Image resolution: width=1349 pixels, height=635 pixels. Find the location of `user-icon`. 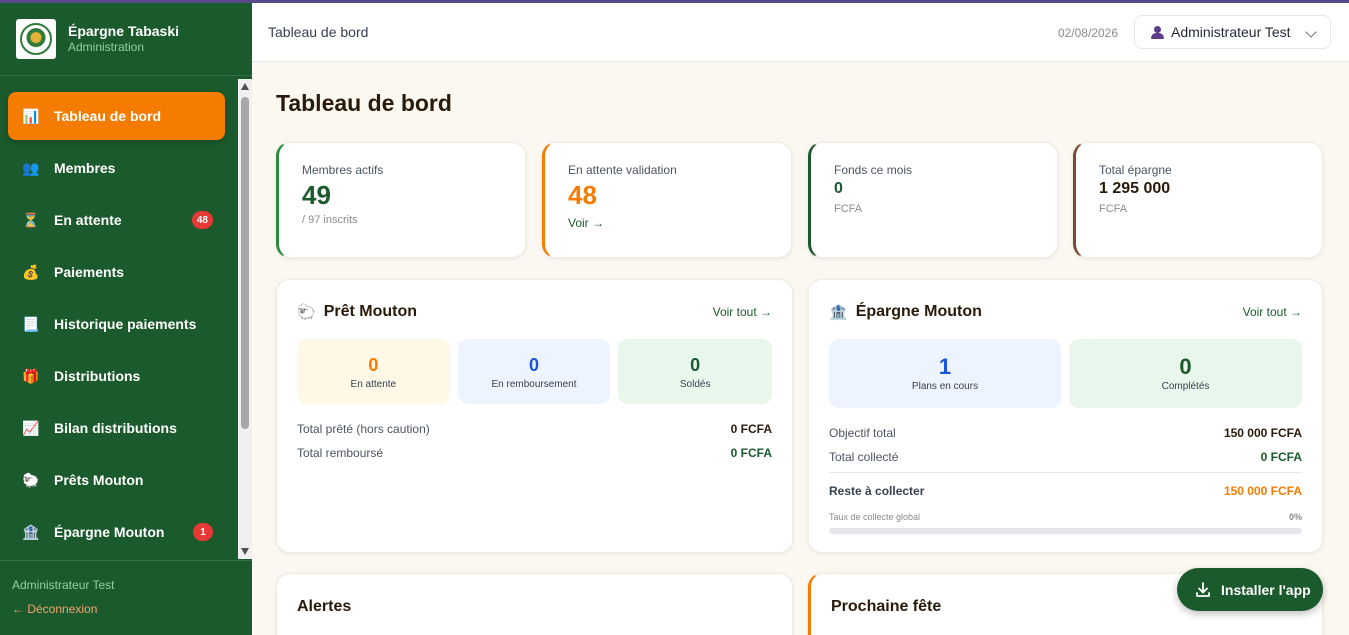

user-icon is located at coordinates (1157, 32).